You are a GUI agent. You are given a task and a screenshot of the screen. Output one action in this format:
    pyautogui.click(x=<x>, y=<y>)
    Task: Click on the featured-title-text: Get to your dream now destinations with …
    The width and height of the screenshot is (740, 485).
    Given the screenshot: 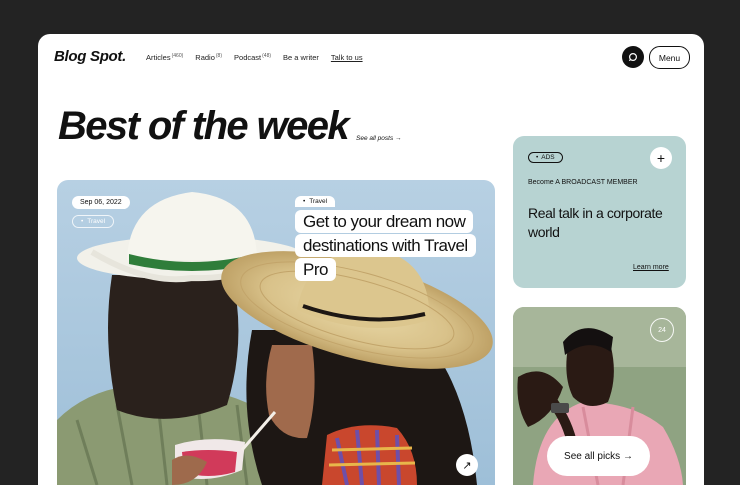 What is the action you would take?
    pyautogui.click(x=385, y=245)
    